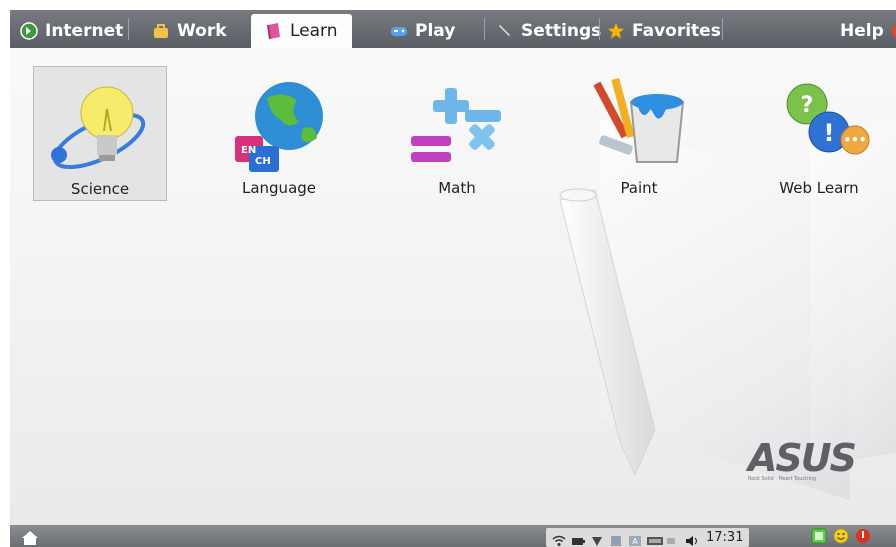 The height and width of the screenshot is (547, 896). I want to click on smiley-icon, so click(841, 537).